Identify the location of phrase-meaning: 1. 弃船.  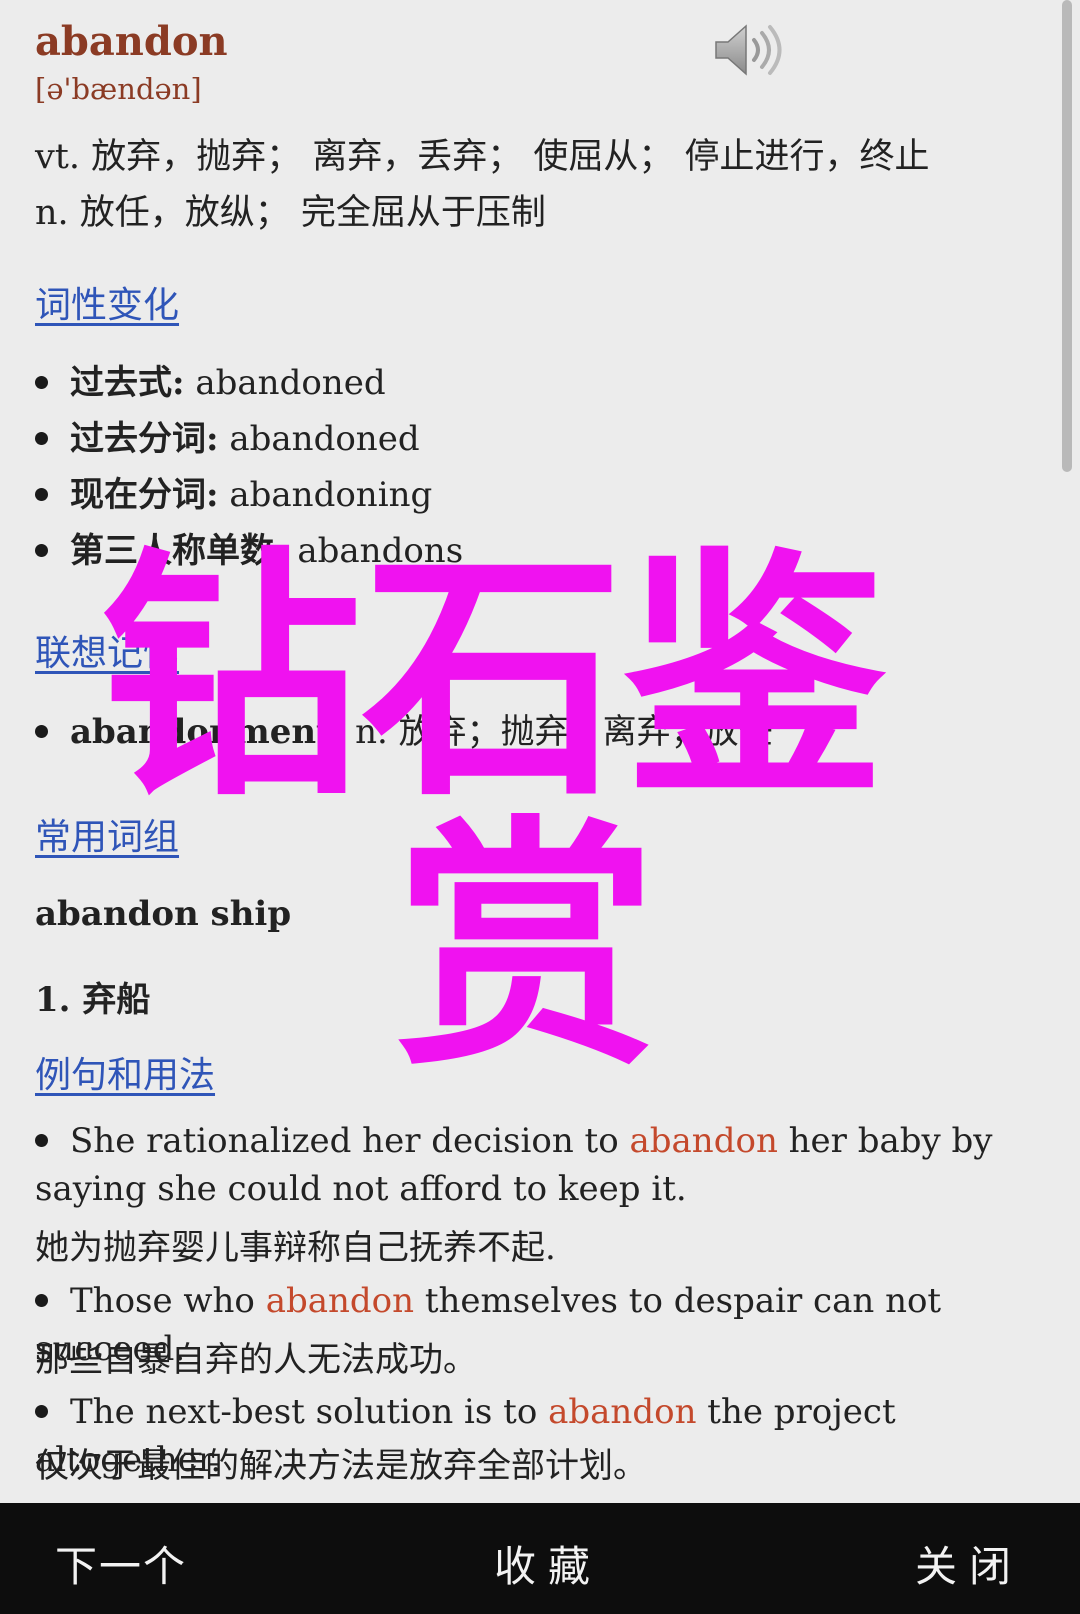
(93, 1000).